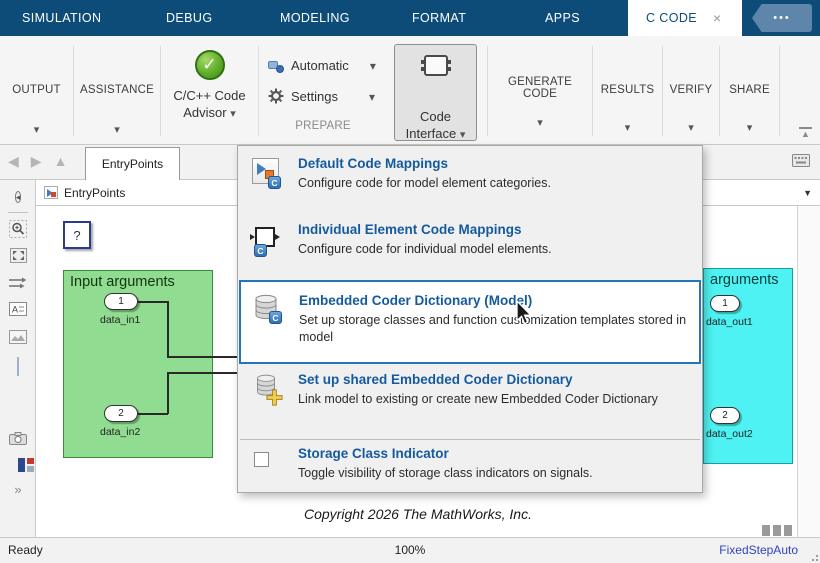  What do you see at coordinates (813, 556) in the screenshot?
I see `resize-grip-icon` at bounding box center [813, 556].